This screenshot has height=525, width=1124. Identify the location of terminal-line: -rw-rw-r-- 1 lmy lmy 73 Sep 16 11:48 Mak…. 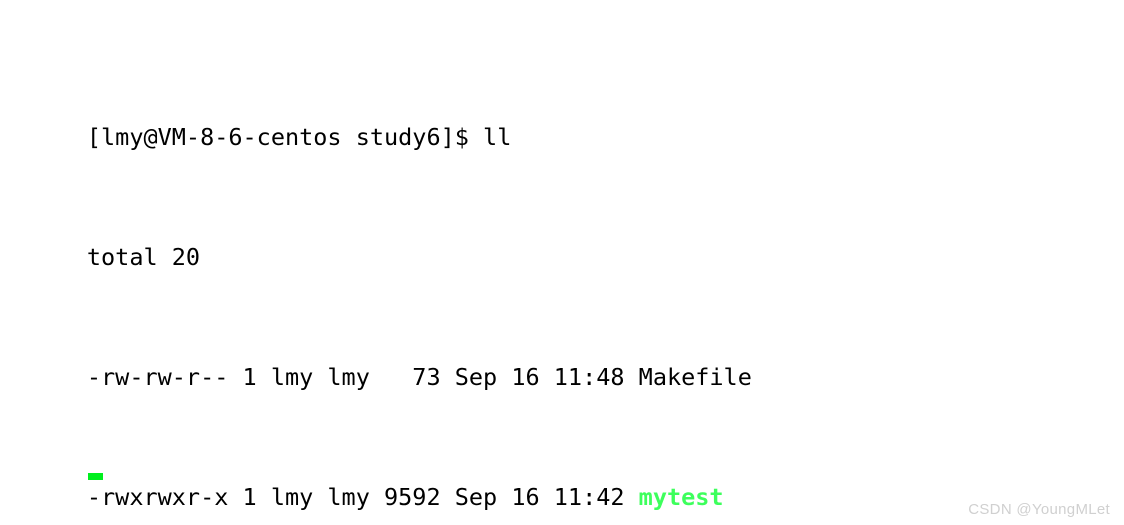
(563, 361).